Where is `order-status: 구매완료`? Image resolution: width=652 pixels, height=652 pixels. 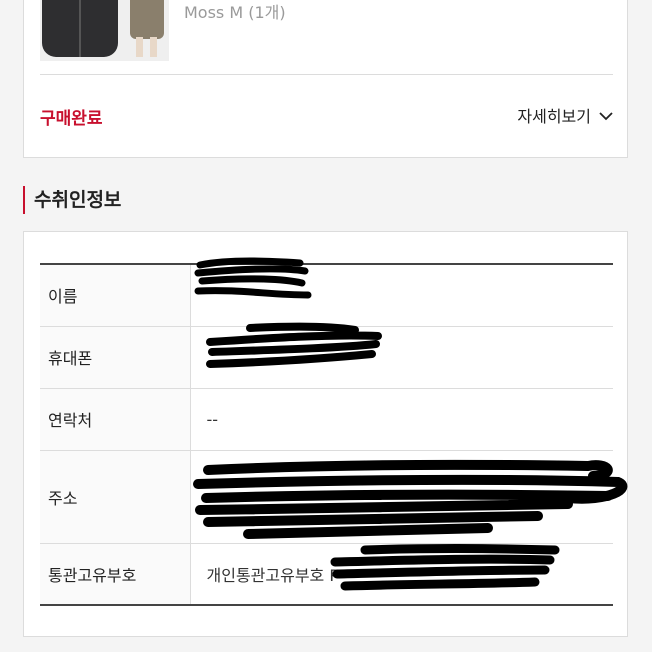 order-status: 구매완료 is located at coordinates (71, 119).